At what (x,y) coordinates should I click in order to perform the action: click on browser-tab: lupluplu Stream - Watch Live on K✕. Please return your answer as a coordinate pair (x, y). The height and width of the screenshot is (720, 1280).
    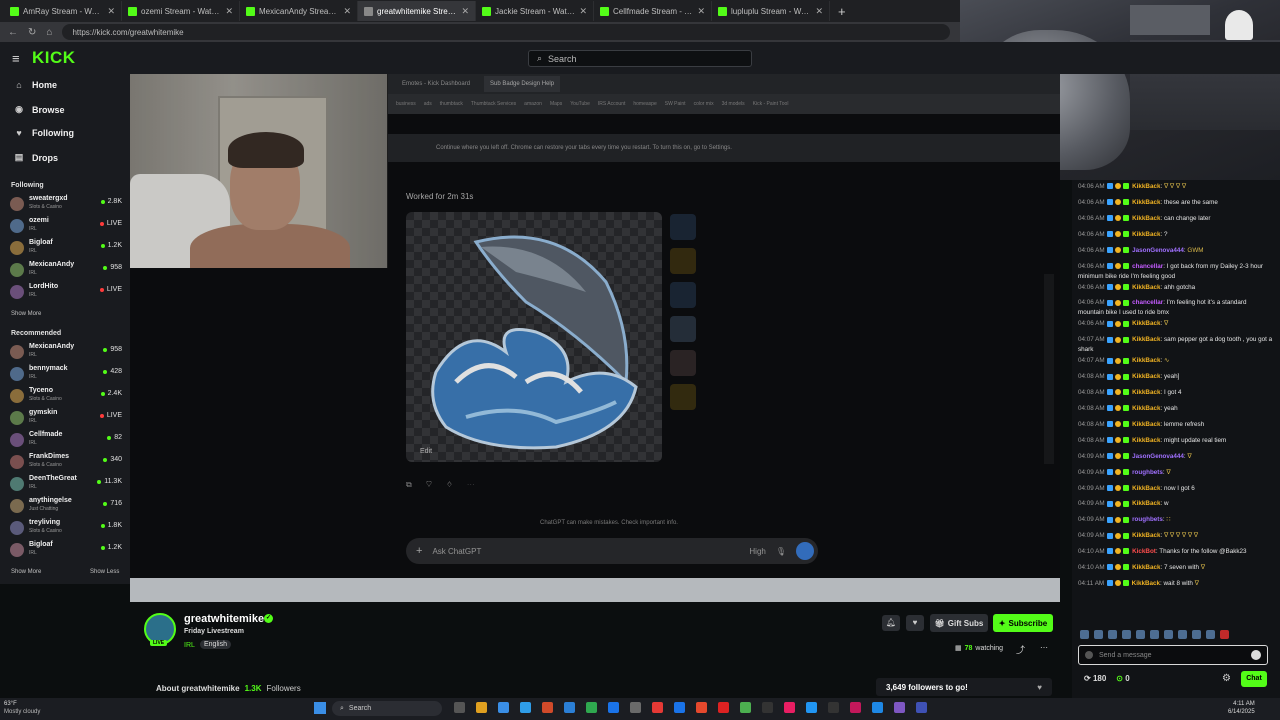
    Looking at the image, I should click on (771, 11).